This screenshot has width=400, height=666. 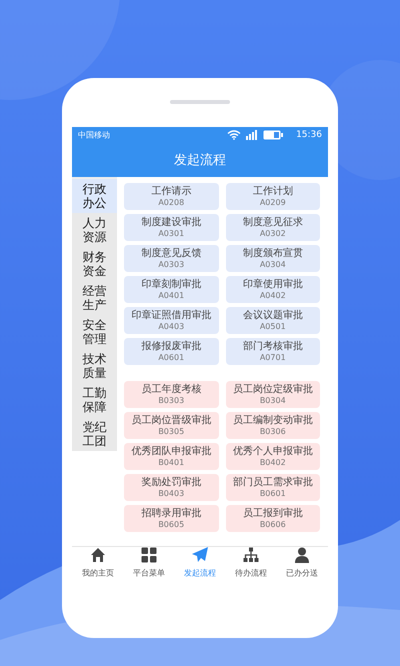 I want to click on process-card: 部门员工需求审批 B0601, so click(x=273, y=487).